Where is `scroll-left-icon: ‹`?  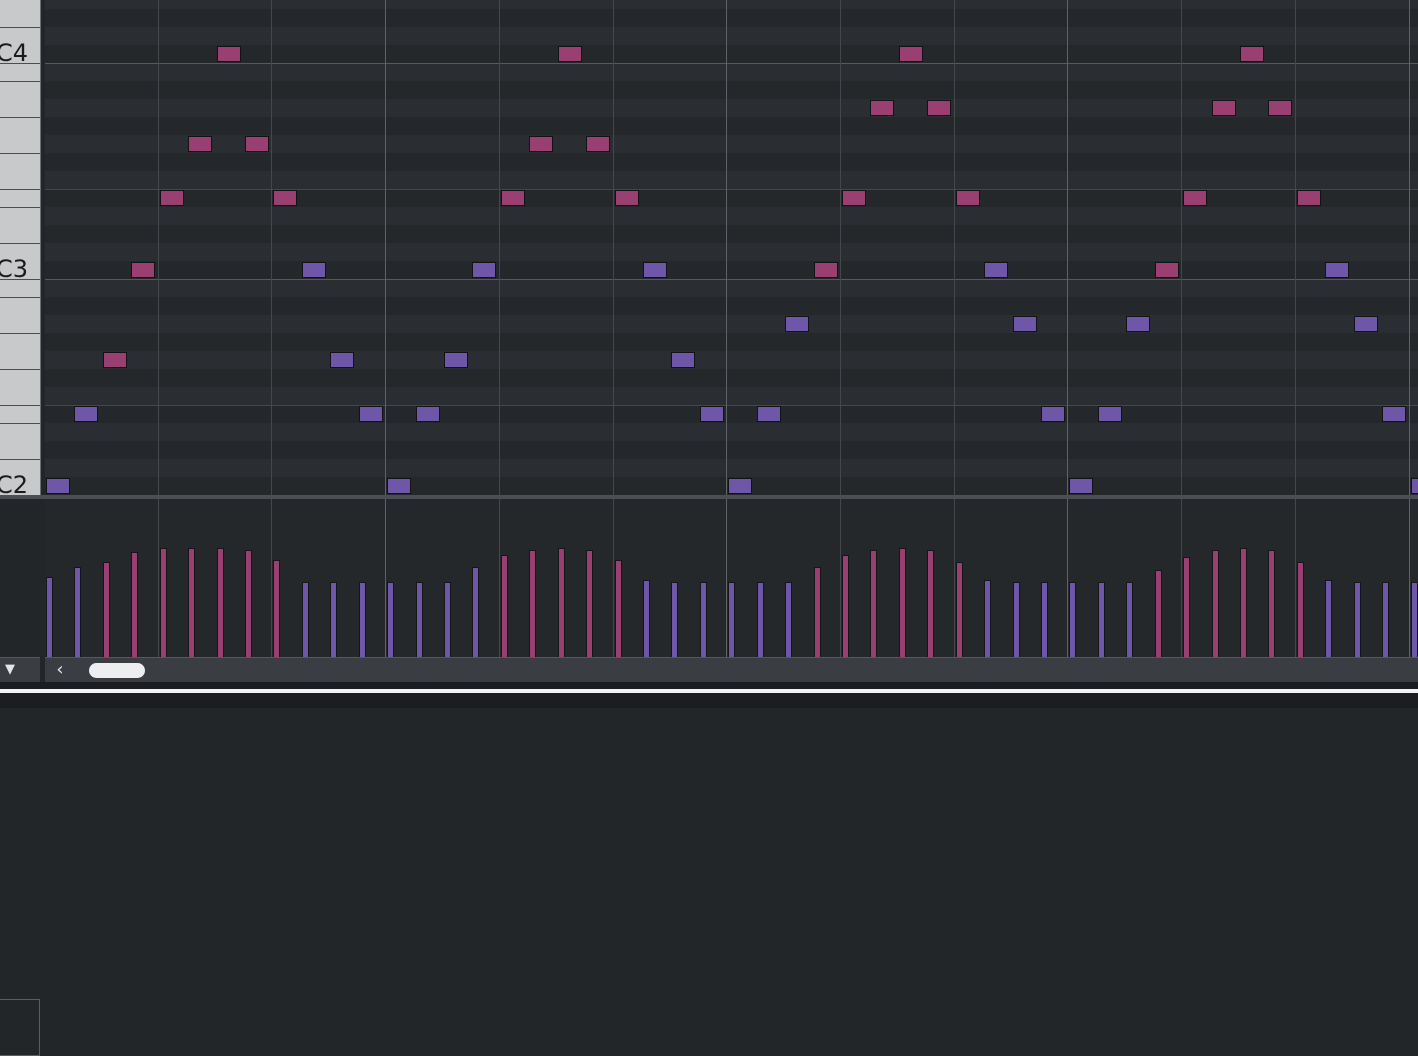 scroll-left-icon: ‹ is located at coordinates (60, 670).